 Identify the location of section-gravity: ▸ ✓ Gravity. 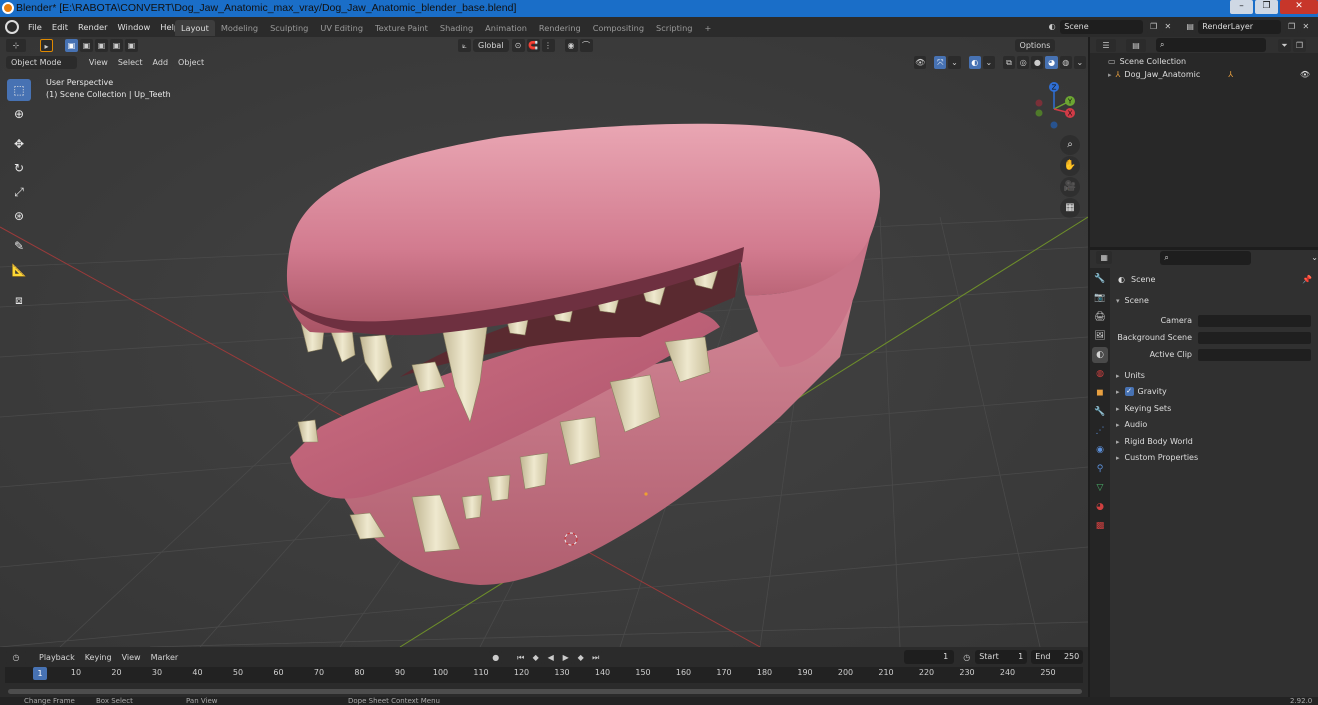
(1214, 391).